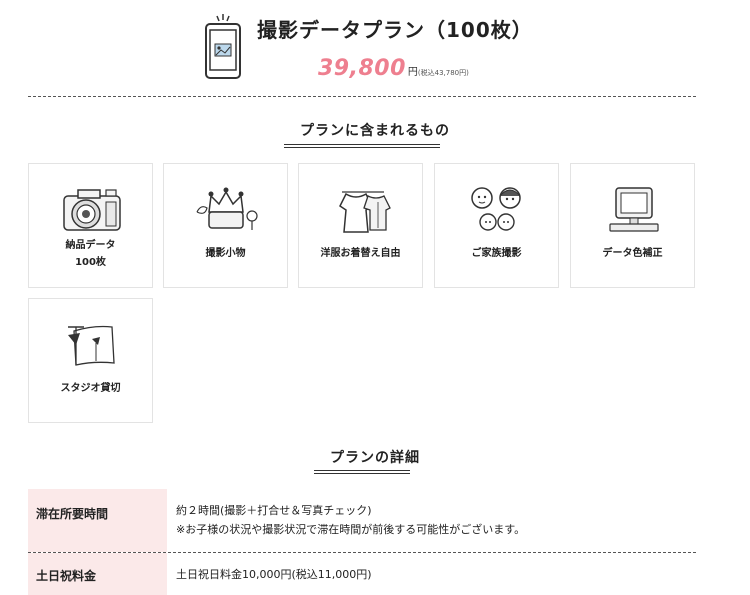  Describe the element at coordinates (396, 28) in the screenshot. I see `plan-title: 撮影データプラン（100枚）` at that location.